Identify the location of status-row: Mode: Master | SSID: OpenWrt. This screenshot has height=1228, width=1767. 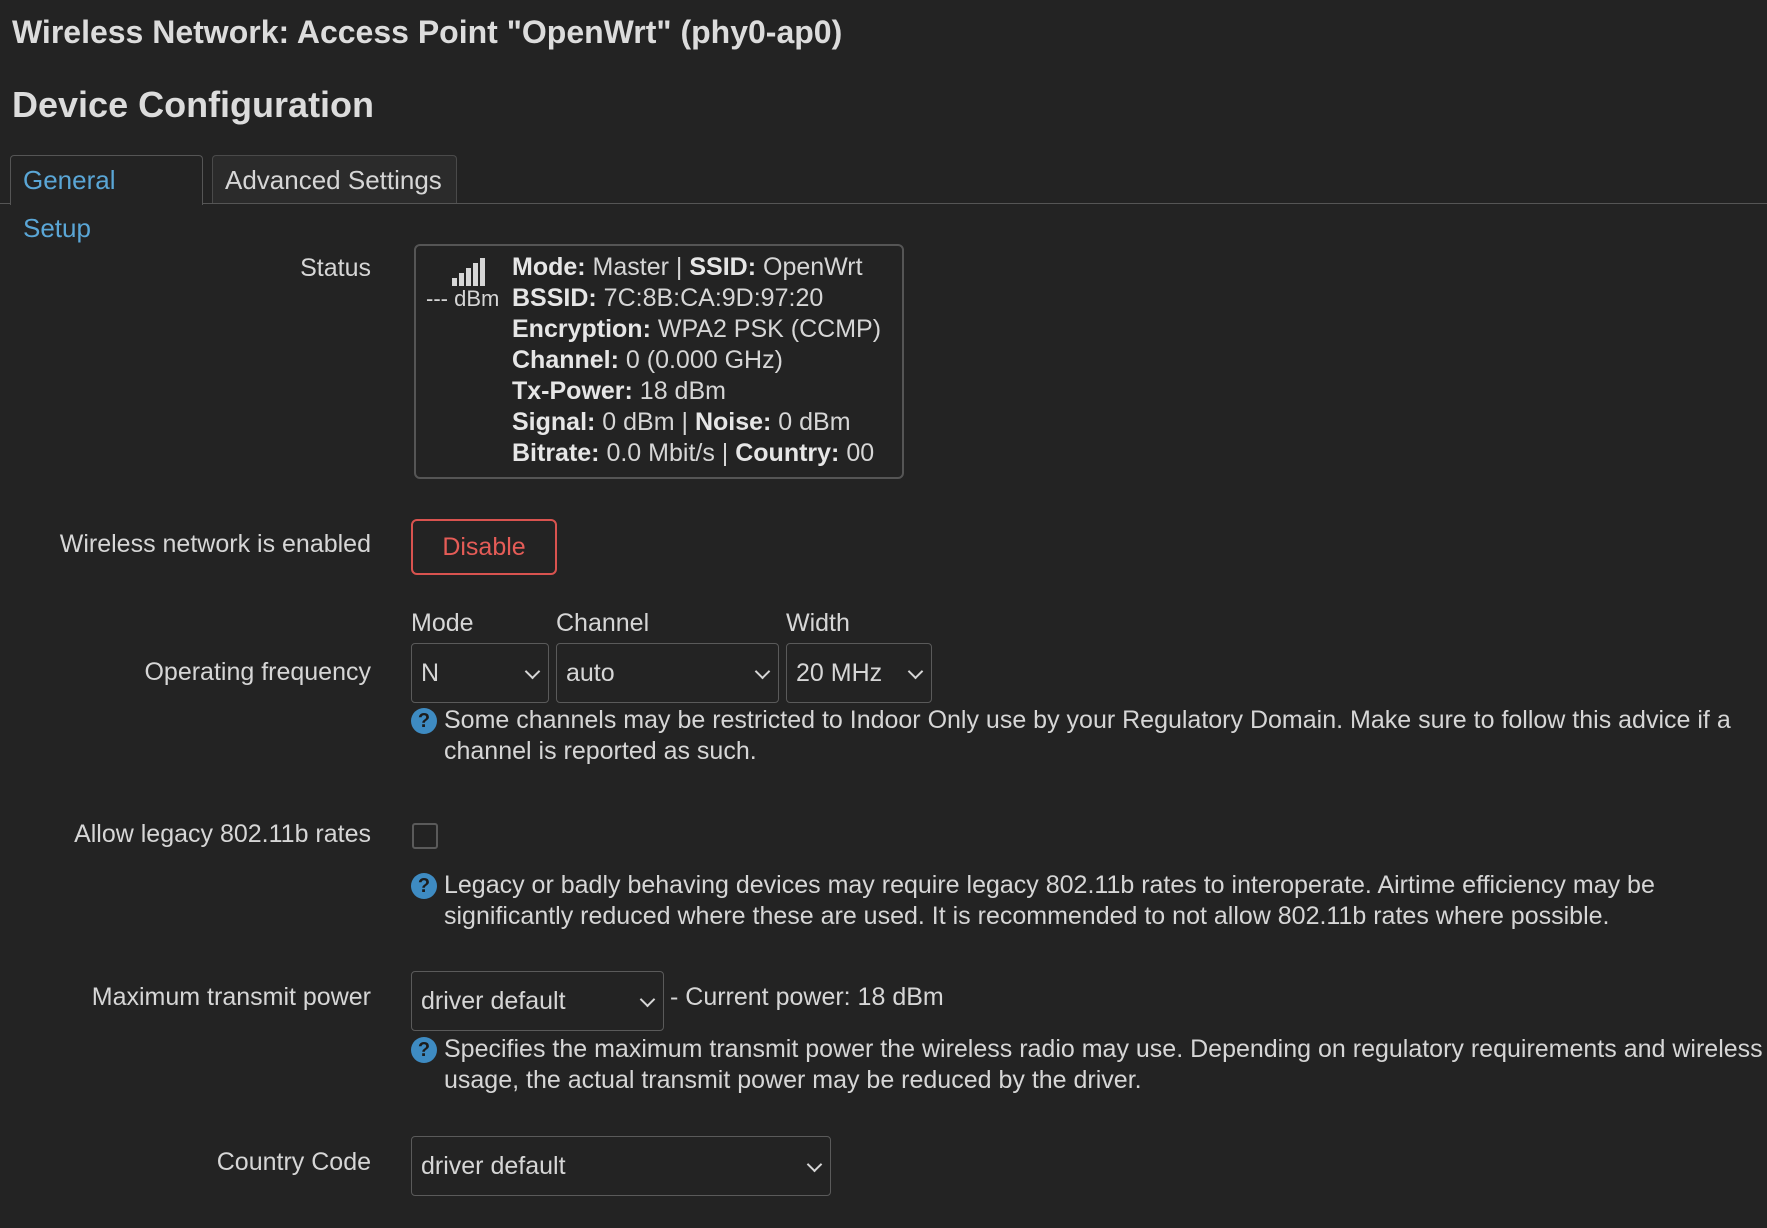
(696, 267).